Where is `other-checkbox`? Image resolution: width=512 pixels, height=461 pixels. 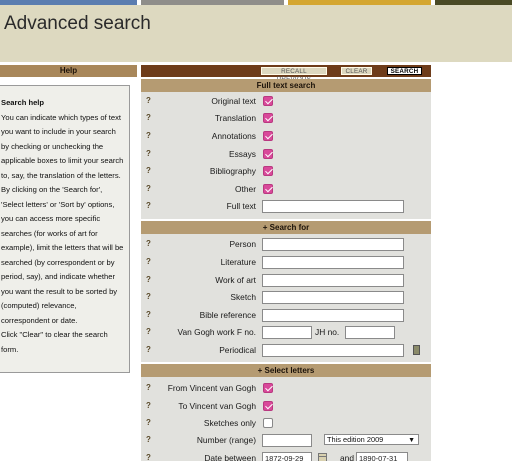
other-checkbox is located at coordinates (268, 189).